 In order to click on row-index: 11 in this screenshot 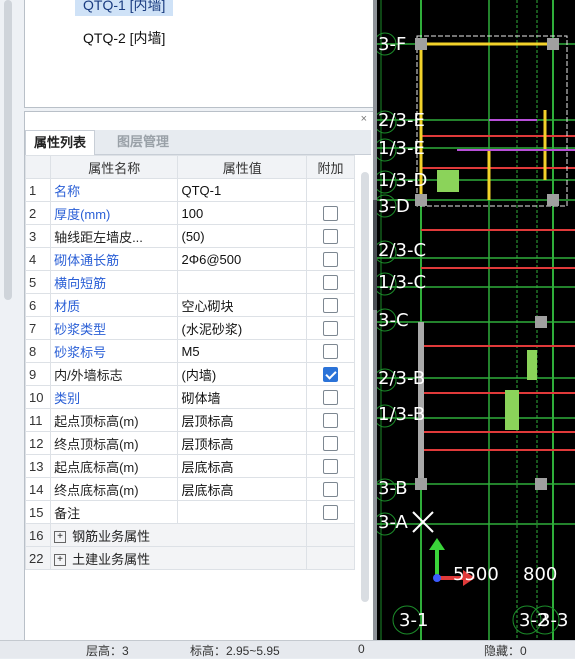, I will do `click(38, 420)`.